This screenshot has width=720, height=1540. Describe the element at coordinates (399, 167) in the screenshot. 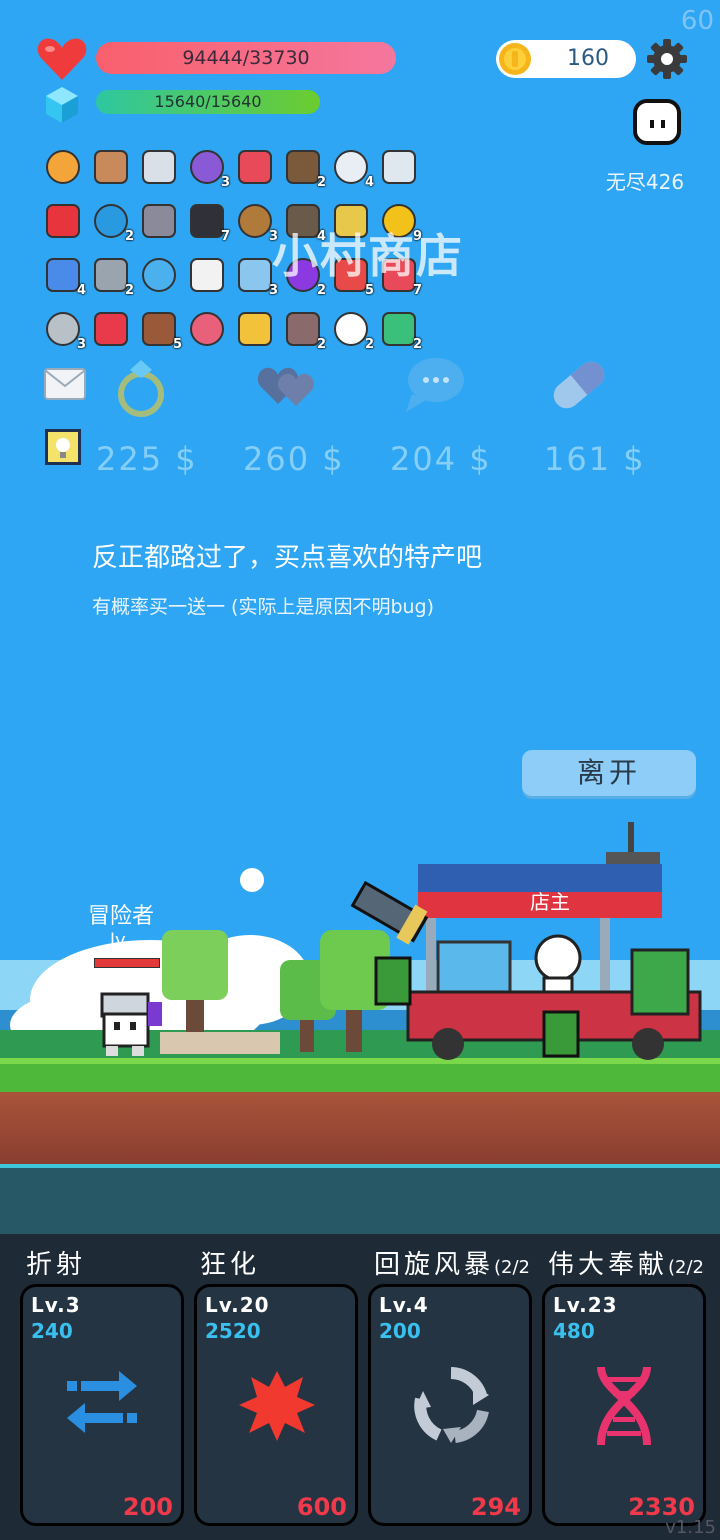

I see `refresh-icon` at that location.